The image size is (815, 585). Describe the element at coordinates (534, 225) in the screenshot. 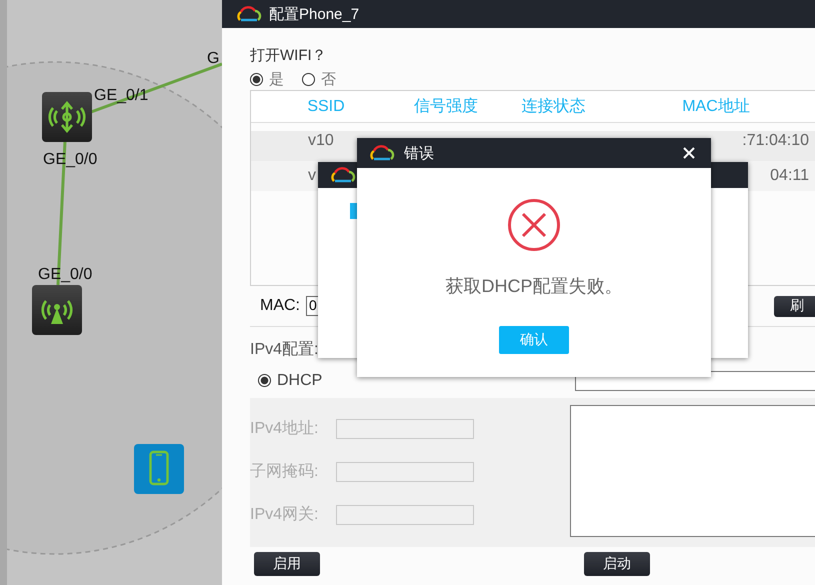

I see `error-icon` at that location.